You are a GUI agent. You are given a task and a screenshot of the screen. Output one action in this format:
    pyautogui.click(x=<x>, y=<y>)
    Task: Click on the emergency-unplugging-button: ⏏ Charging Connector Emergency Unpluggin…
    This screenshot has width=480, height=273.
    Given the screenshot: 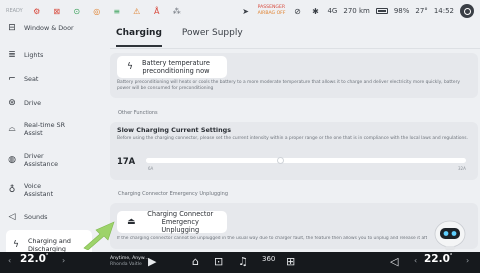 What is the action you would take?
    pyautogui.click(x=172, y=222)
    